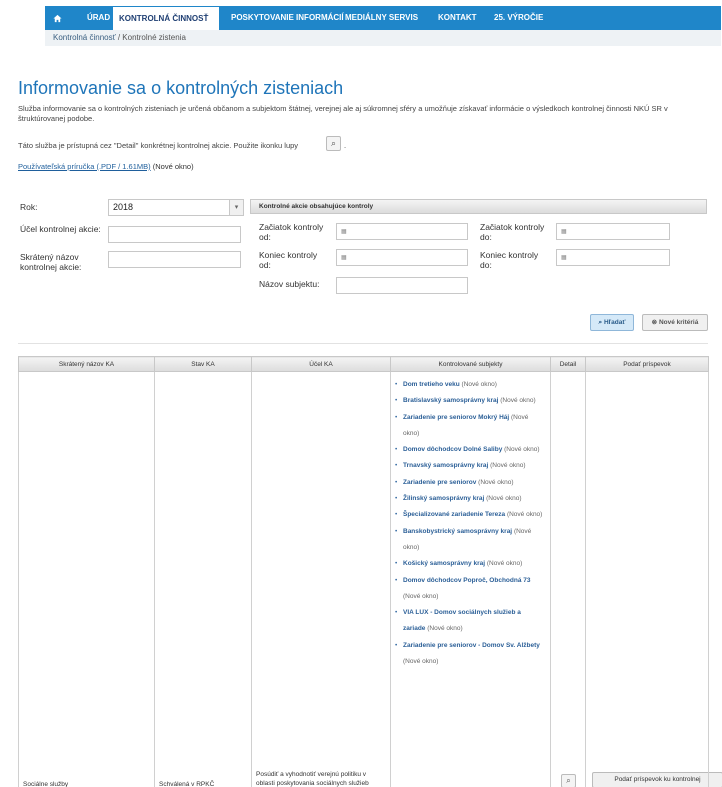 The image size is (722, 787). Describe the element at coordinates (450, 400) in the screenshot. I see `subject-link: Bratislavský samosprávny kraj` at that location.